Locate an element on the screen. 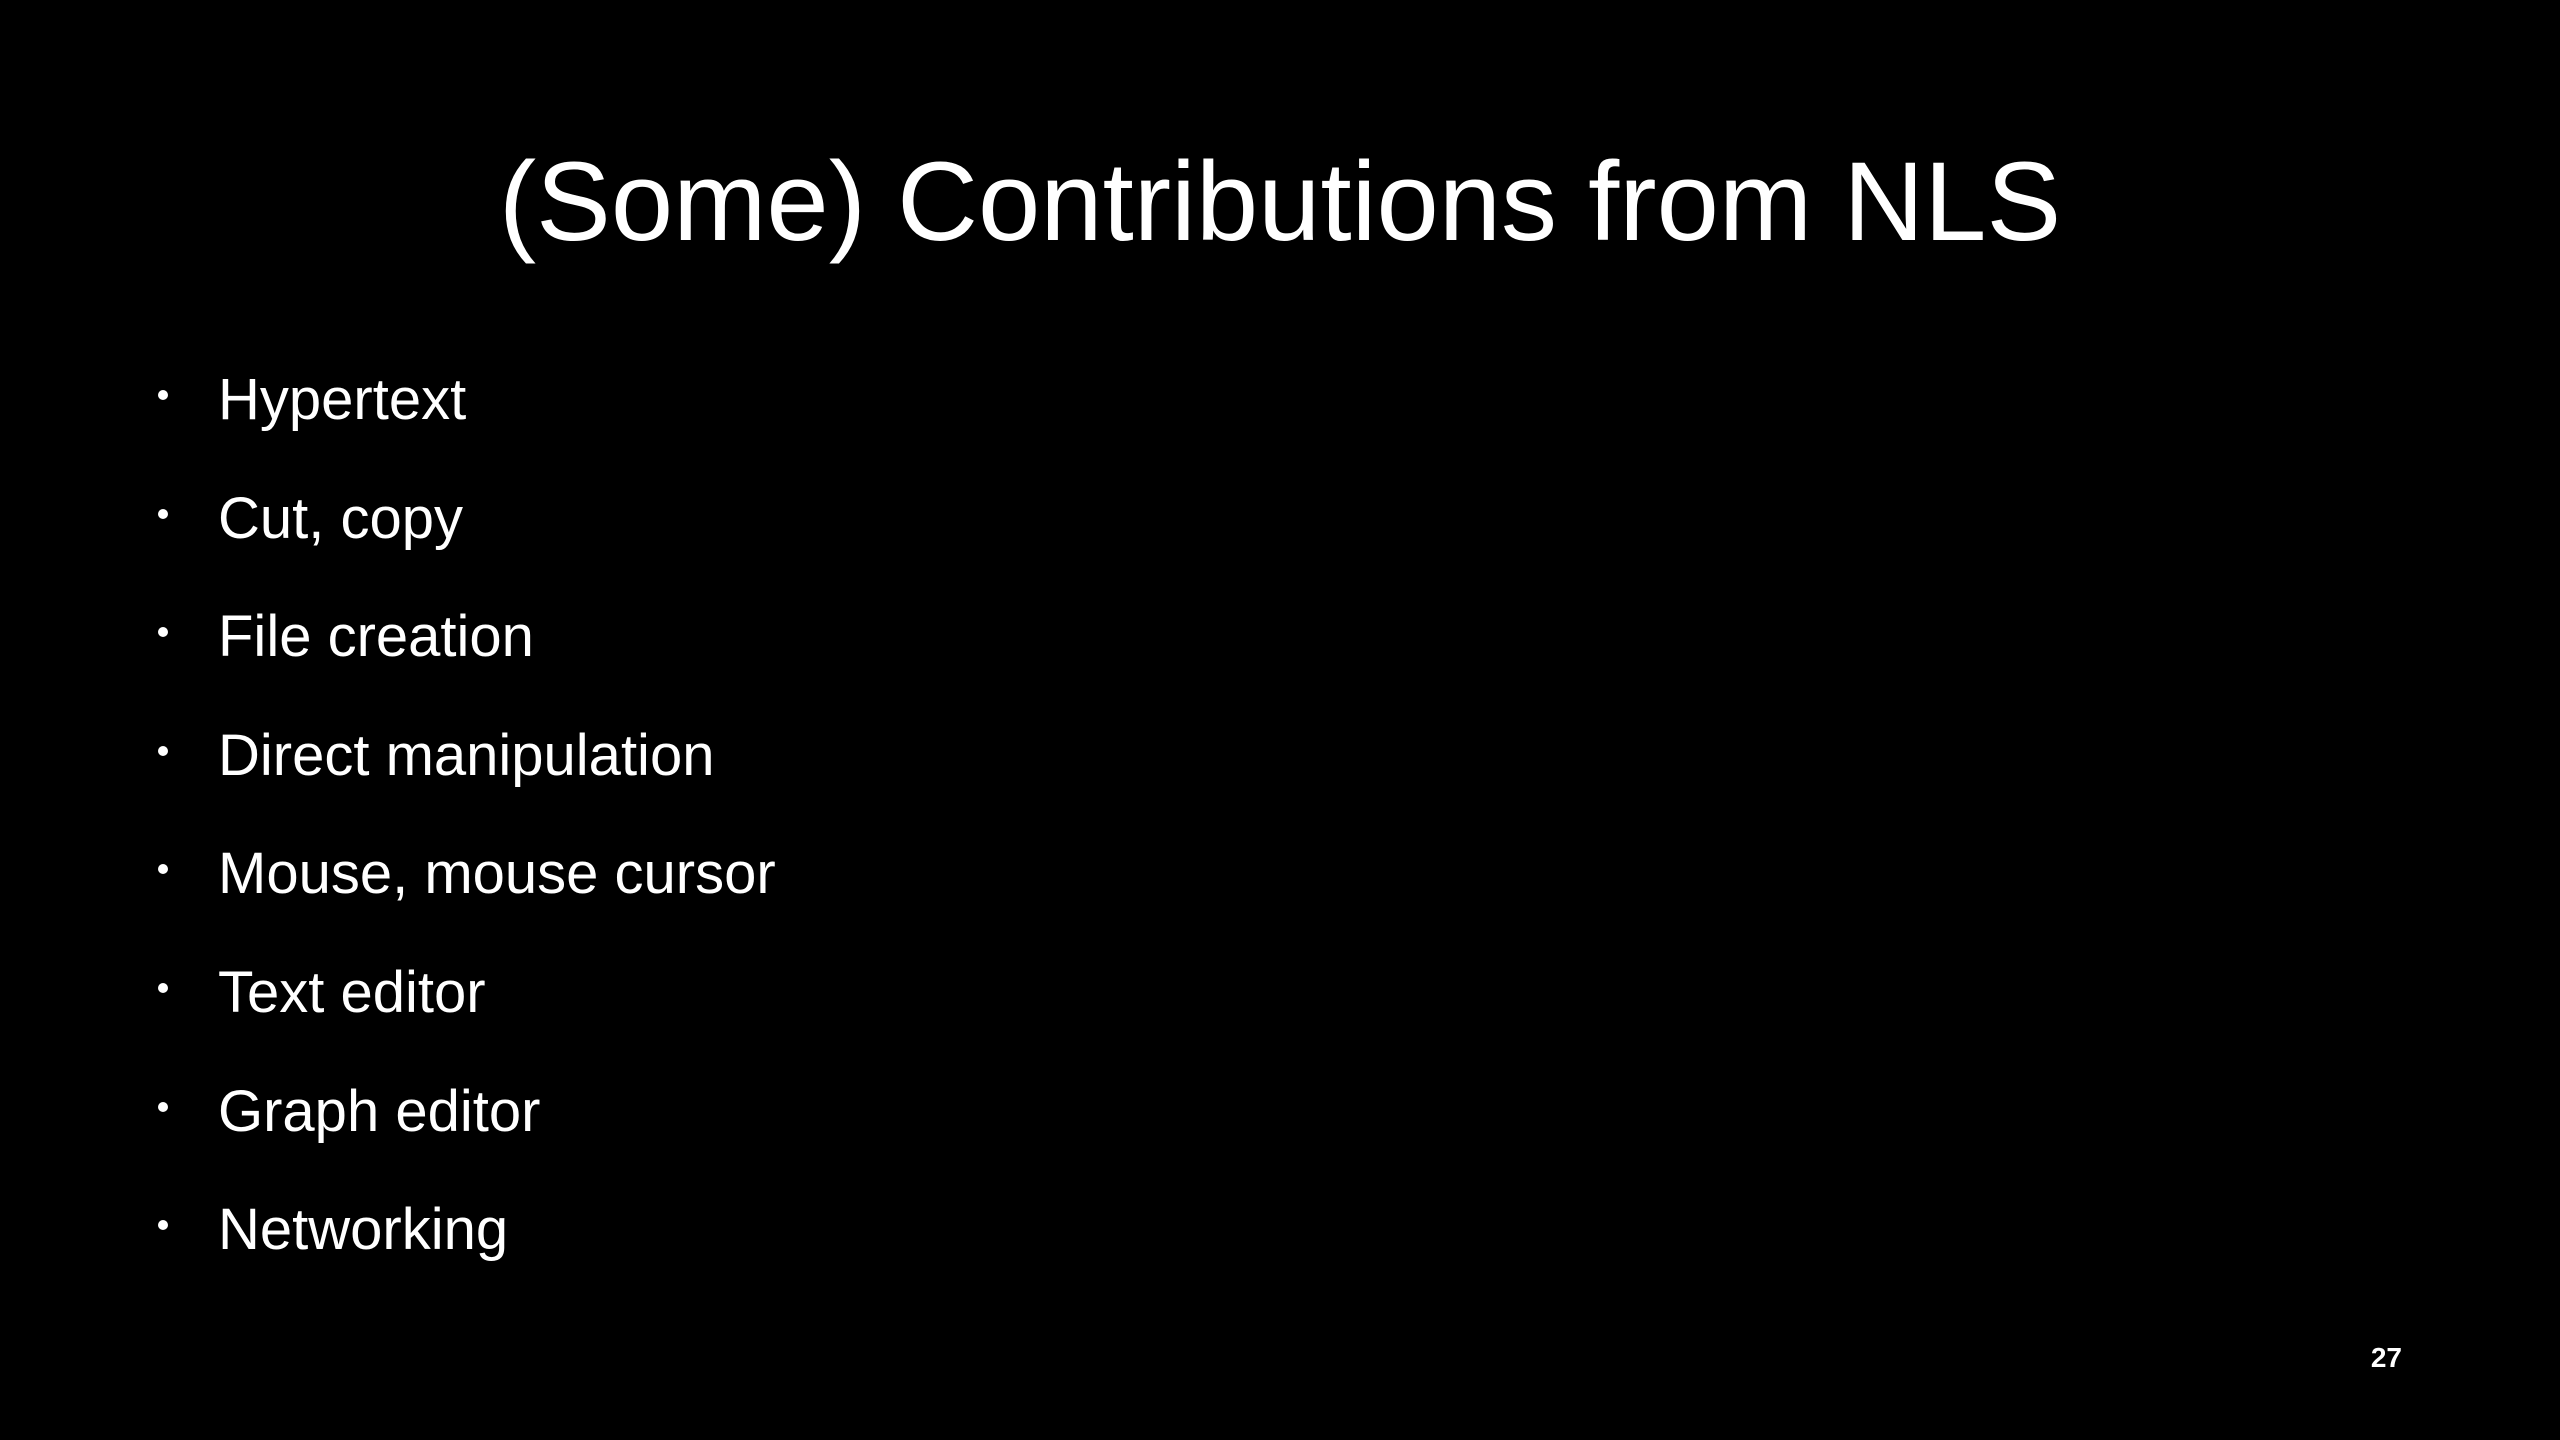 The width and height of the screenshot is (2560, 1440). list-item: Mouse, mouse cursor is located at coordinates (463, 893).